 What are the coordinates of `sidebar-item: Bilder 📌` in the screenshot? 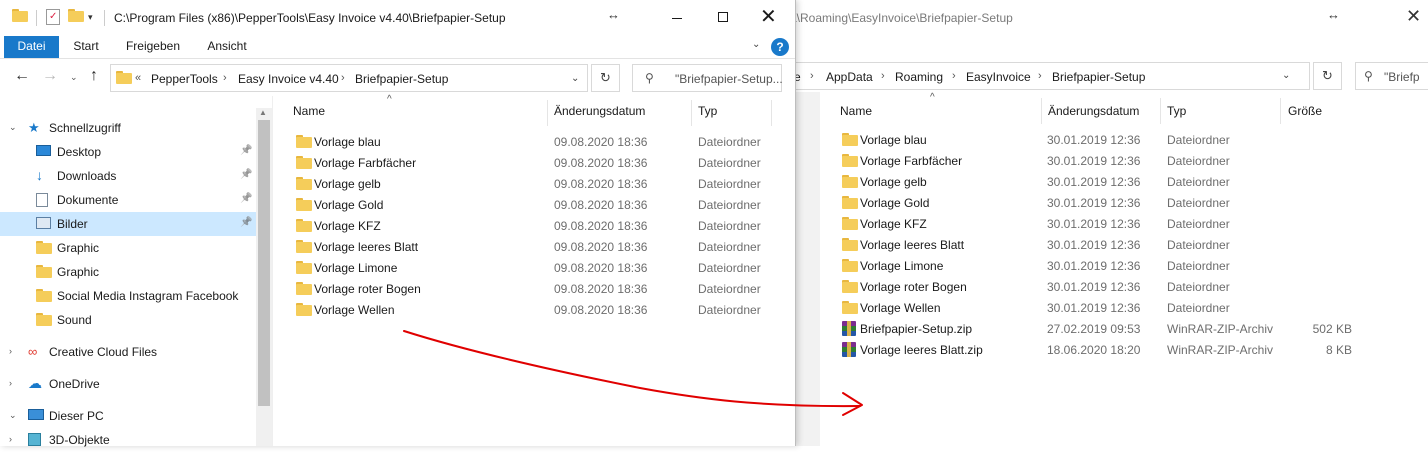 It's located at (128, 224).